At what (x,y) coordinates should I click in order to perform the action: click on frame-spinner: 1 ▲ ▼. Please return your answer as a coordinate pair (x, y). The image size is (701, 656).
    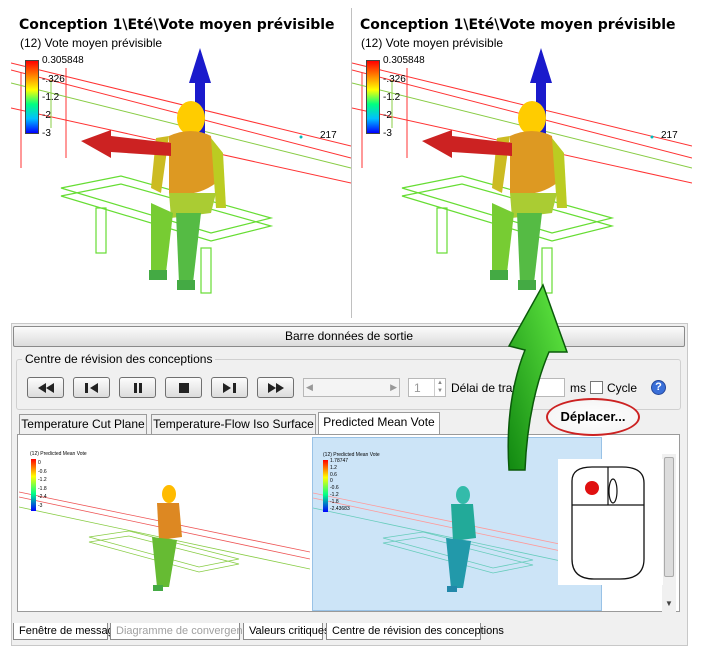
    Looking at the image, I should click on (427, 387).